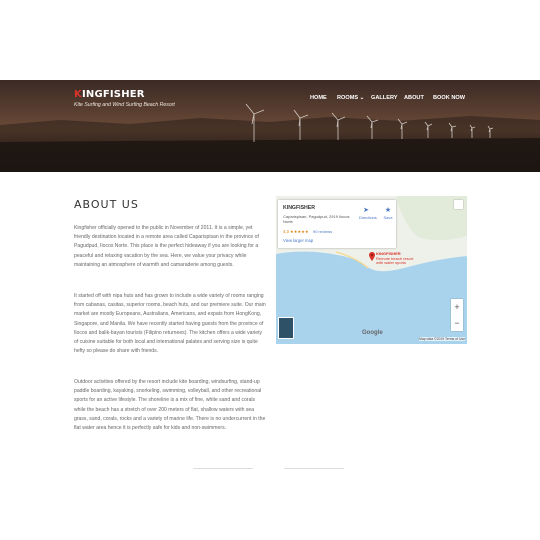  What do you see at coordinates (372, 333) in the screenshot?
I see `google-logo: Google` at bounding box center [372, 333].